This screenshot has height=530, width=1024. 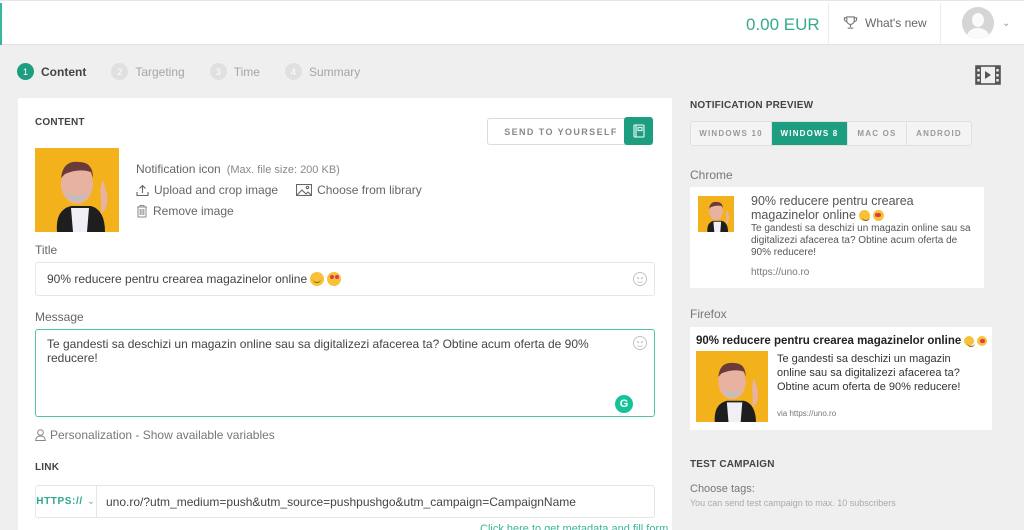 I want to click on step-summary: 4 Summary, so click(x=322, y=71).